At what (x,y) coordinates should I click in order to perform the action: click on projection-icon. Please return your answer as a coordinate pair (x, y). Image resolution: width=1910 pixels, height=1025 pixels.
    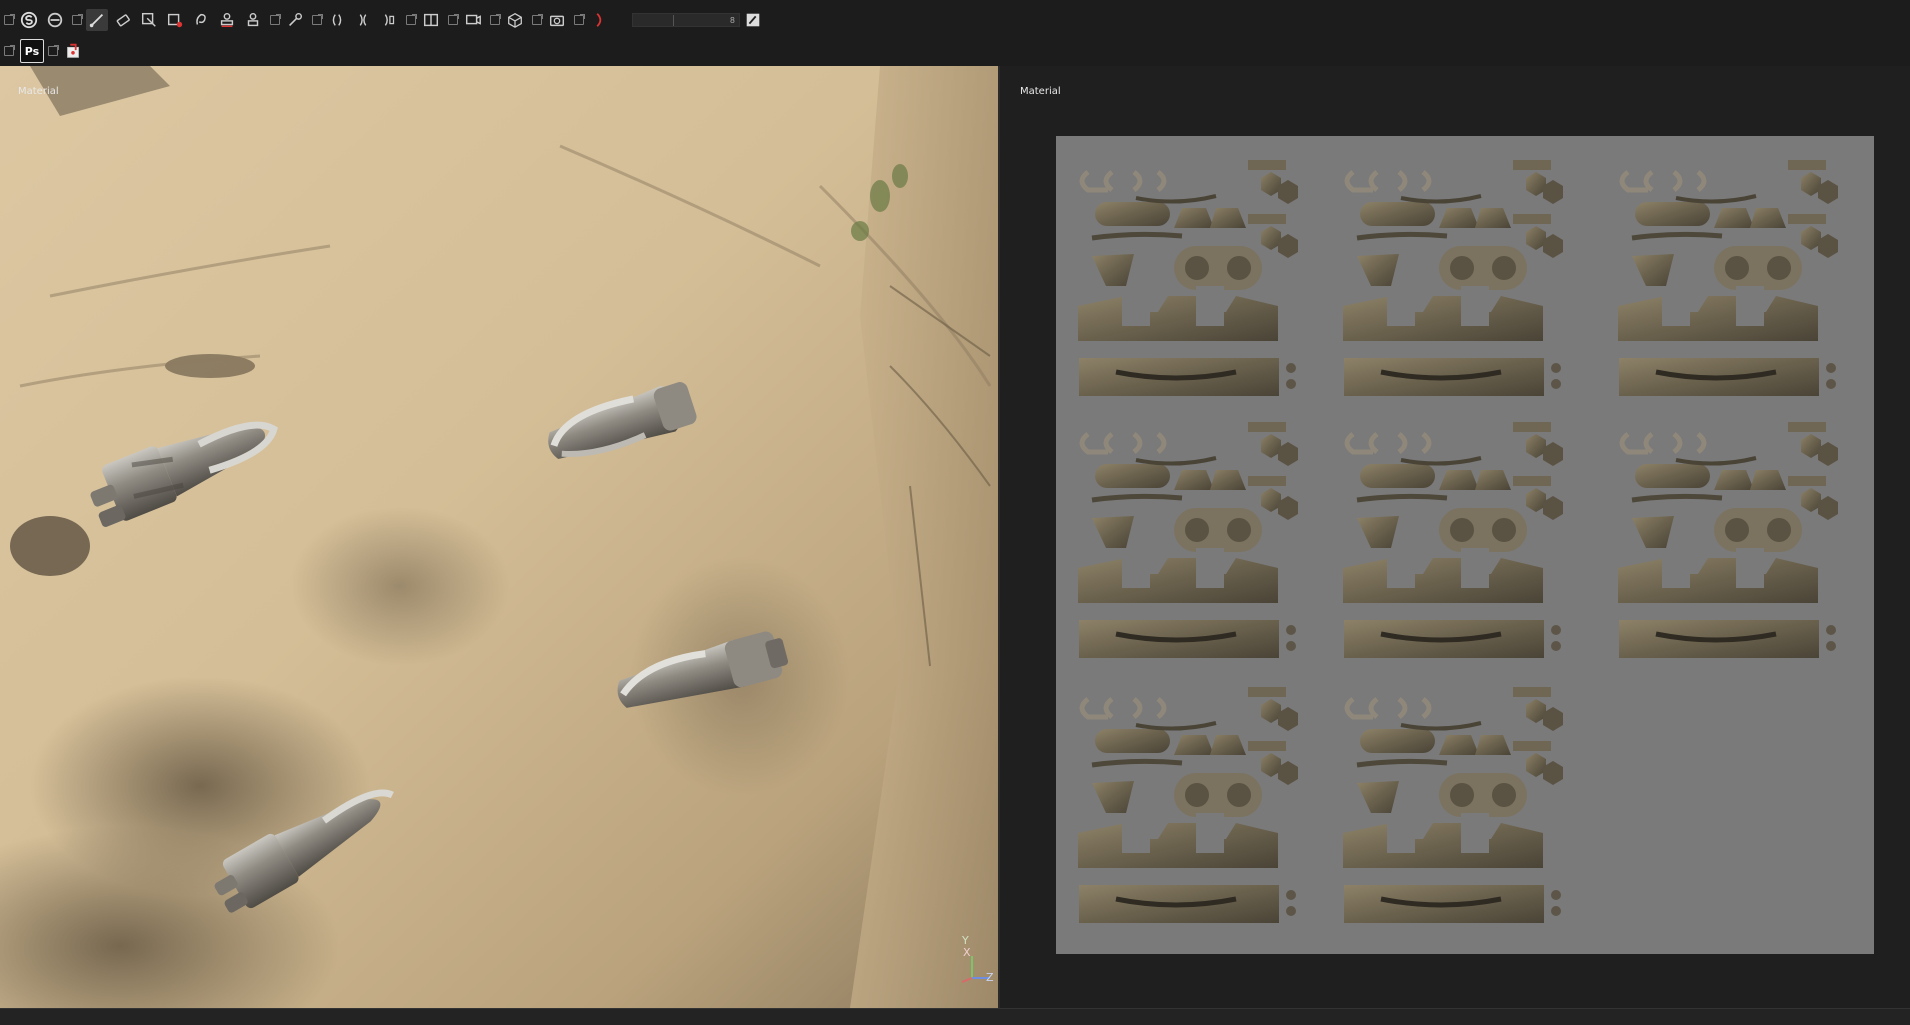
    Looking at the image, I should click on (149, 20).